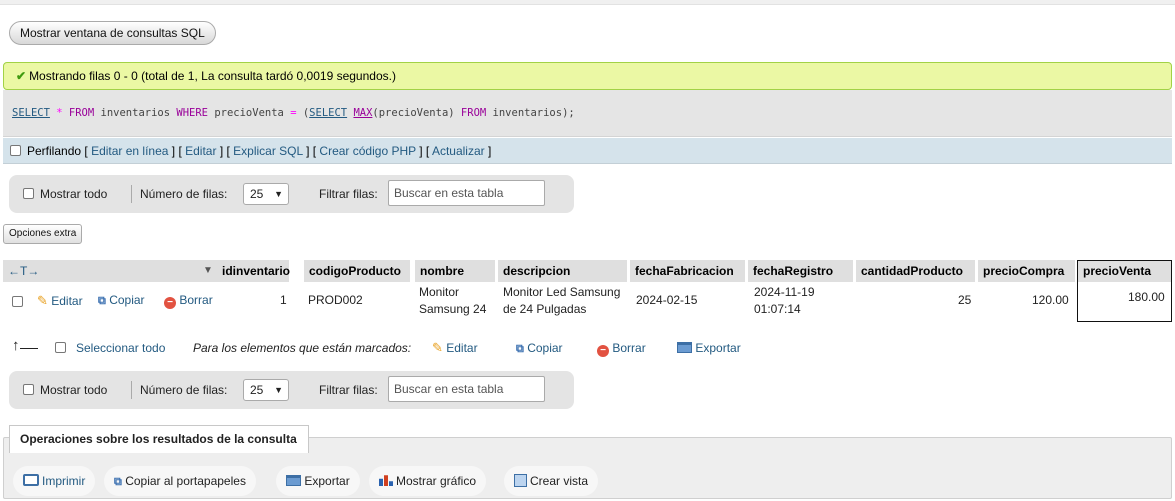 The image size is (1175, 501). What do you see at coordinates (1026, 271) in the screenshot?
I see `column-header-precioCompra: precioCompra` at bounding box center [1026, 271].